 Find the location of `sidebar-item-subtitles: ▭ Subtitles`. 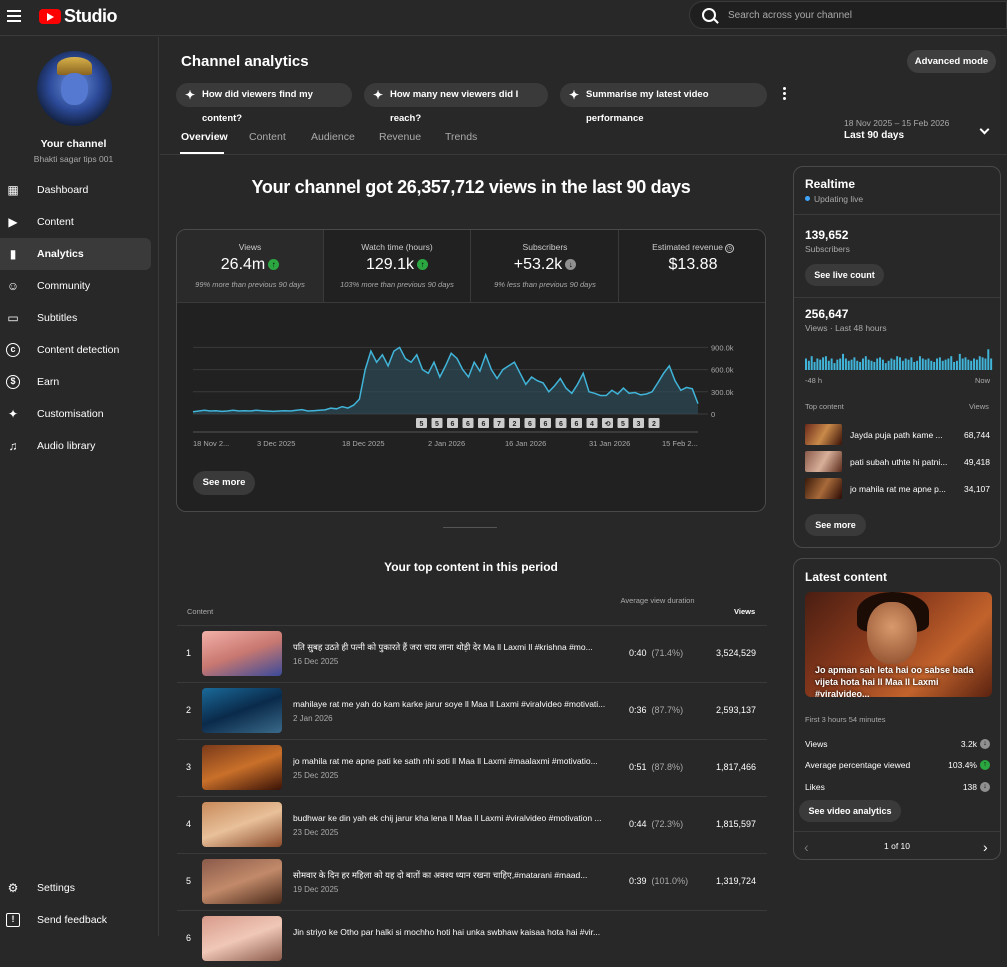

sidebar-item-subtitles: ▭ Subtitles is located at coordinates (75, 318).